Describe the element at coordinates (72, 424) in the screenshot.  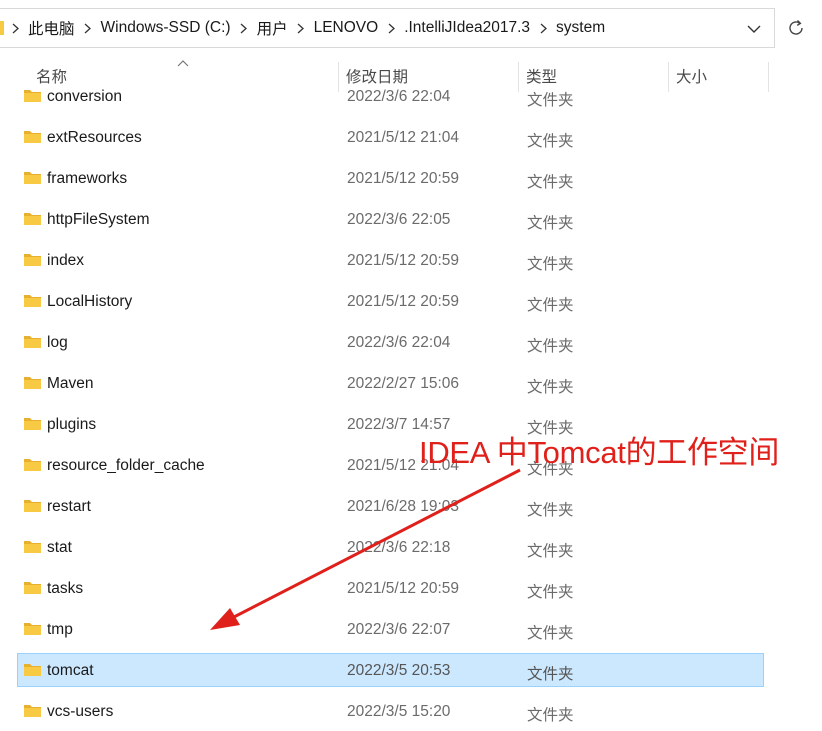
I see `file-name: plugins` at that location.